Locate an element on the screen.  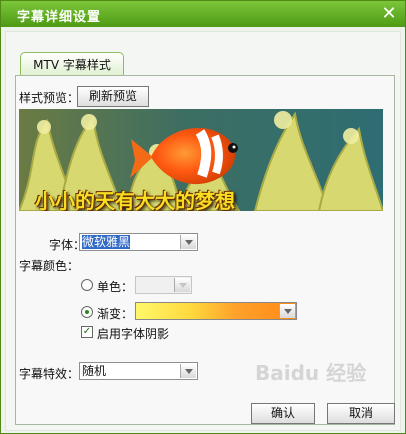
dialog-title-bar: 字幕详细设置 ✕ is located at coordinates (203, 14).